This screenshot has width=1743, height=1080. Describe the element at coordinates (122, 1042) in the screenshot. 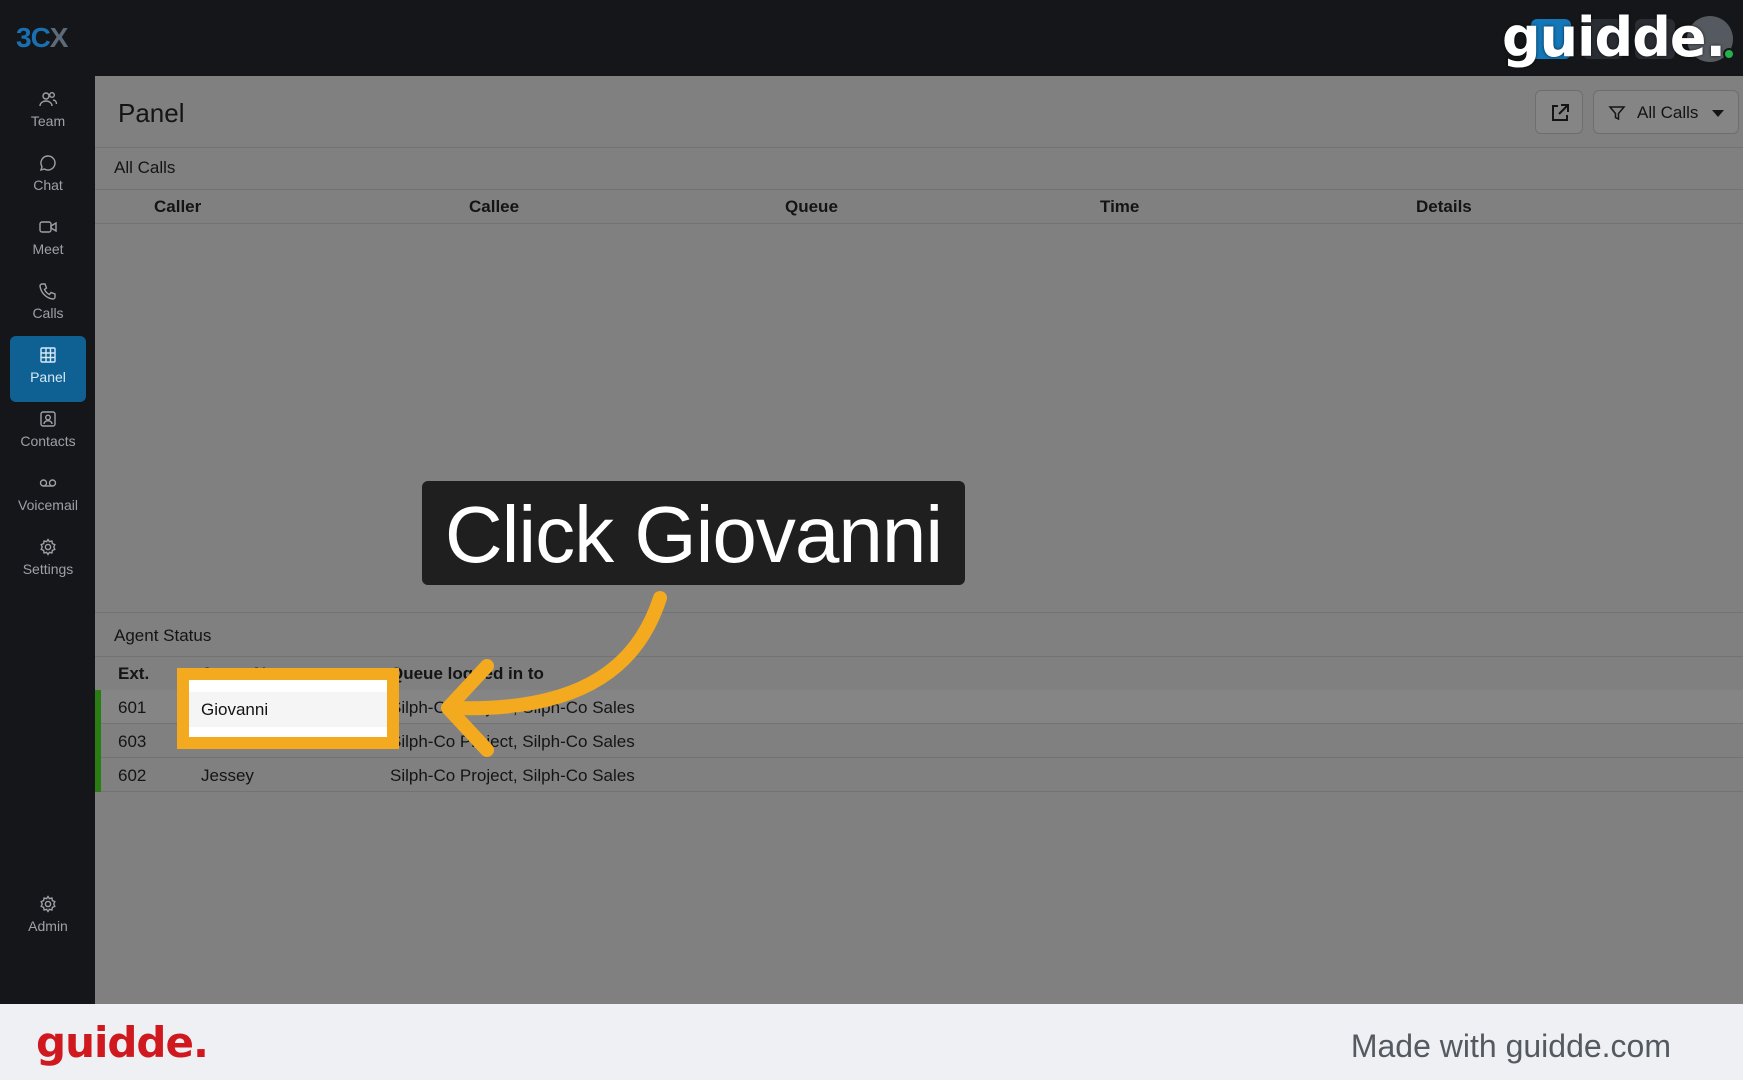

I see `guidde-logo: guidde.` at that location.